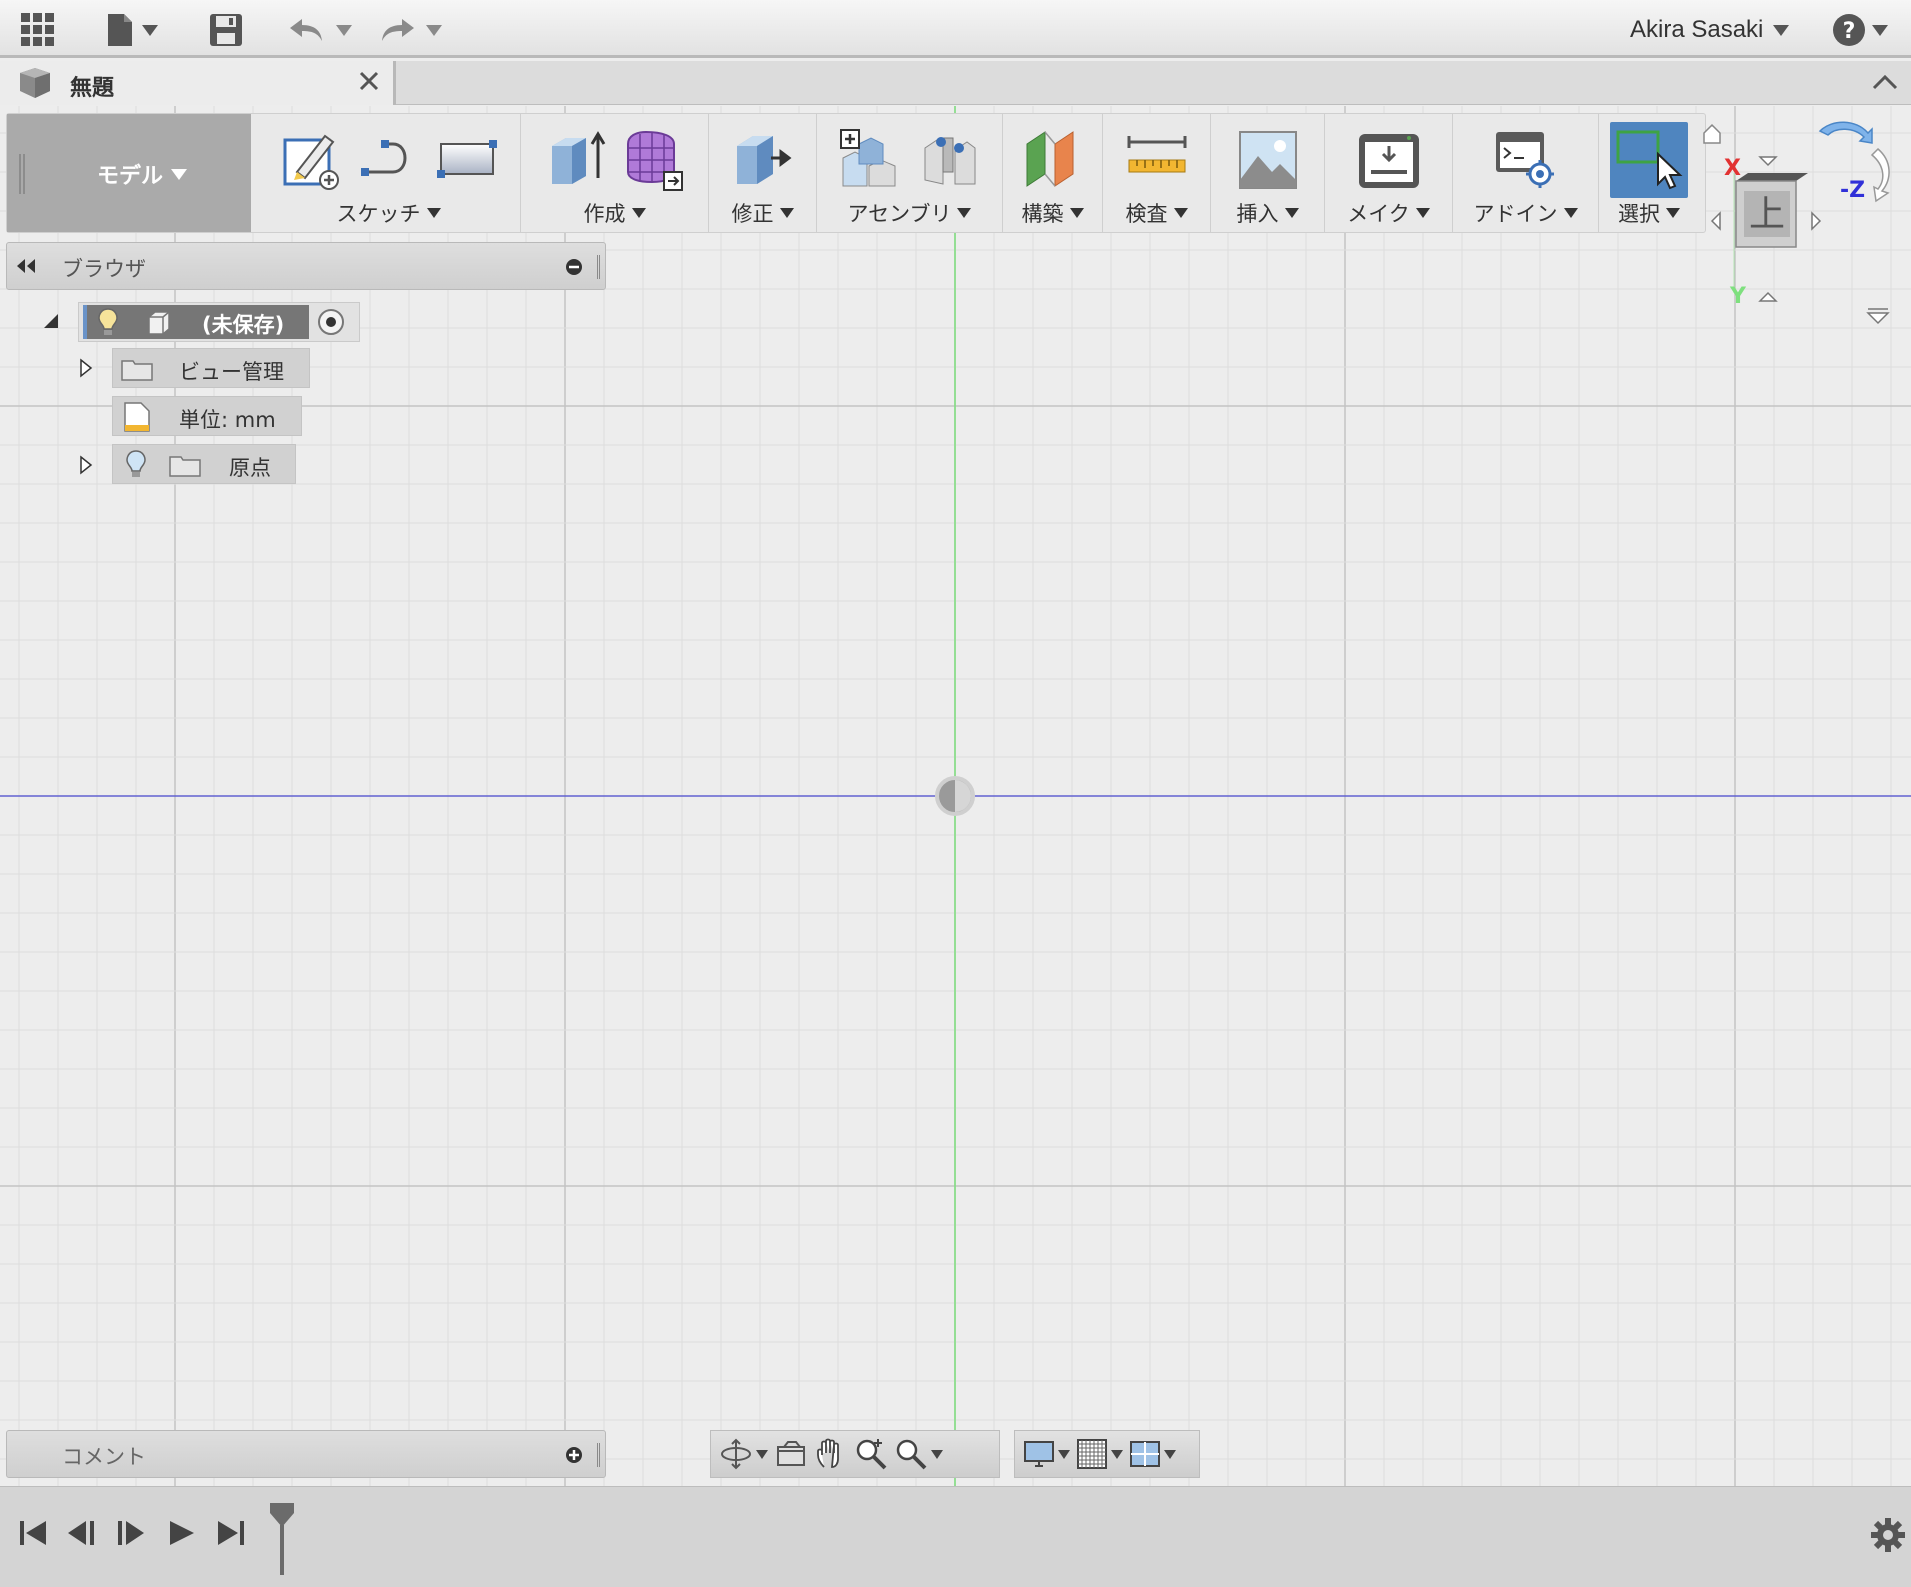  Describe the element at coordinates (81, 1535) in the screenshot. I see `timeline-step-back-button` at that location.